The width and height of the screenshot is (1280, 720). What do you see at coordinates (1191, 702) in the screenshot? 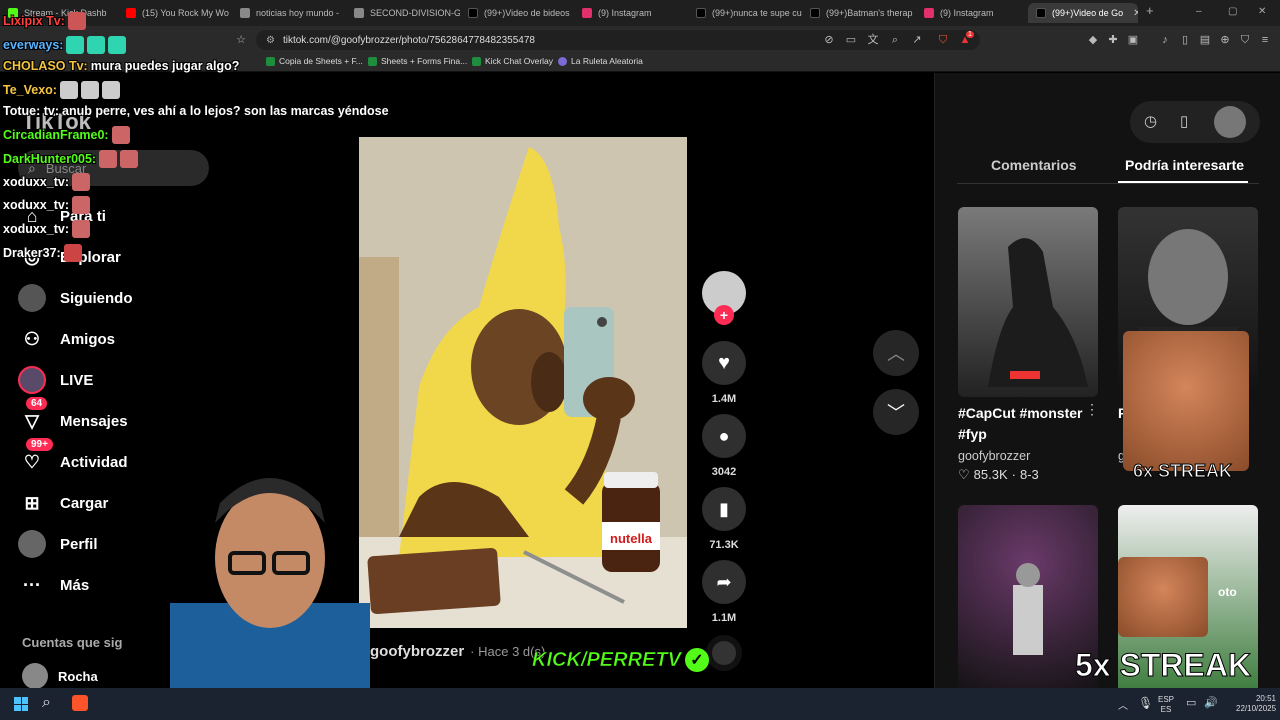
I see `network-icon: ▭` at bounding box center [1191, 702].